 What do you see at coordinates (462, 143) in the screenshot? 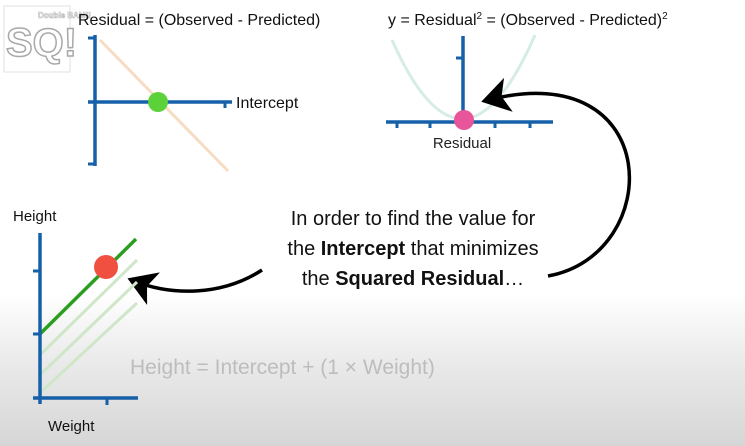
I see `squared-x-label: Residual` at bounding box center [462, 143].